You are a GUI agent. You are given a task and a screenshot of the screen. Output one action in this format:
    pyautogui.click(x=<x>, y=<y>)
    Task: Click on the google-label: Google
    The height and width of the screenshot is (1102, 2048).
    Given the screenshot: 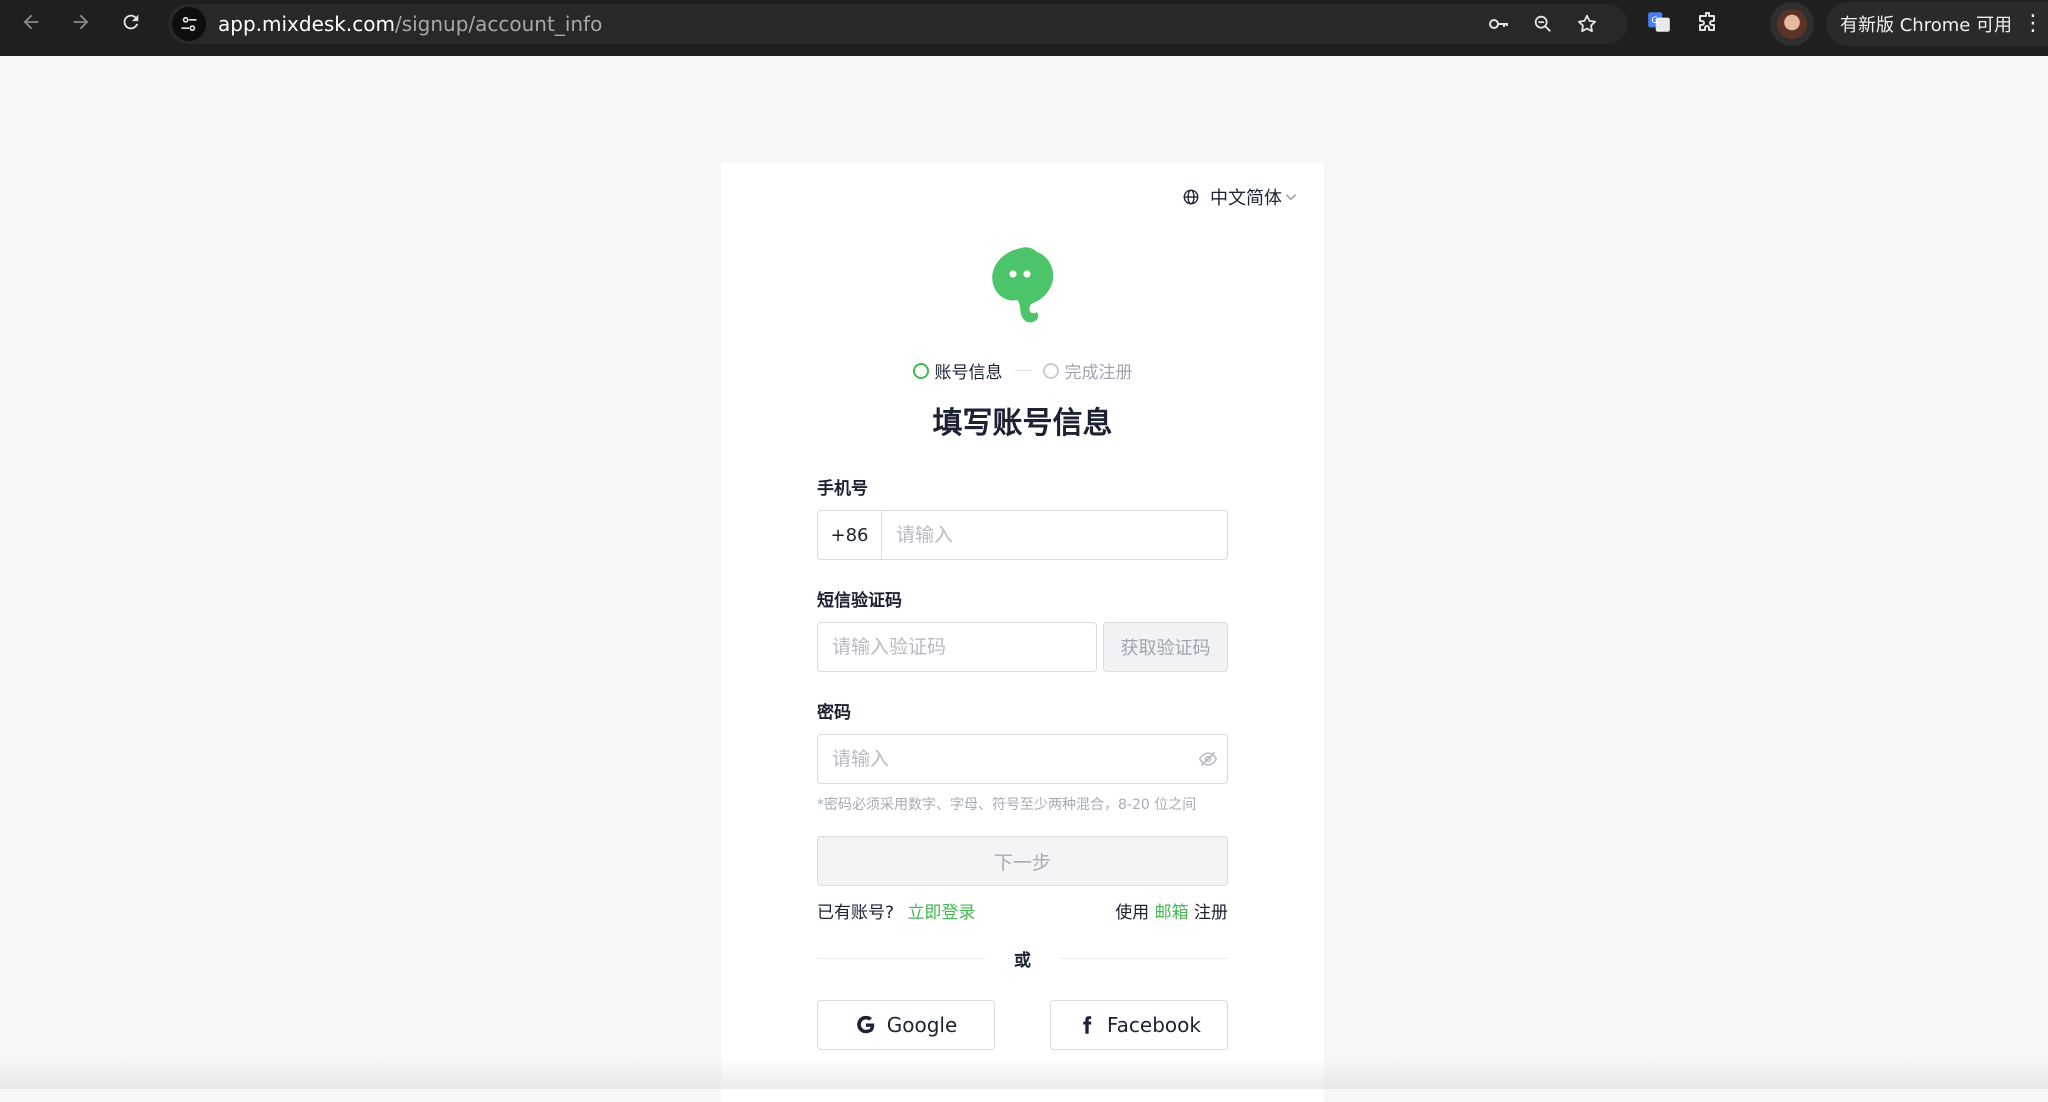 What is the action you would take?
    pyautogui.click(x=922, y=1025)
    